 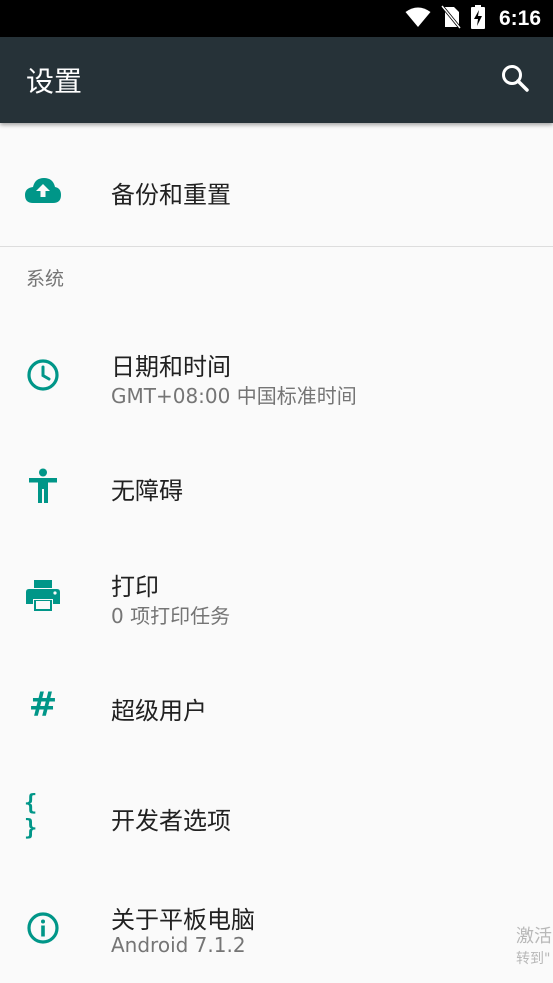 What do you see at coordinates (276, 709) in the screenshot?
I see `settings-item-superuser: # 超级用户` at bounding box center [276, 709].